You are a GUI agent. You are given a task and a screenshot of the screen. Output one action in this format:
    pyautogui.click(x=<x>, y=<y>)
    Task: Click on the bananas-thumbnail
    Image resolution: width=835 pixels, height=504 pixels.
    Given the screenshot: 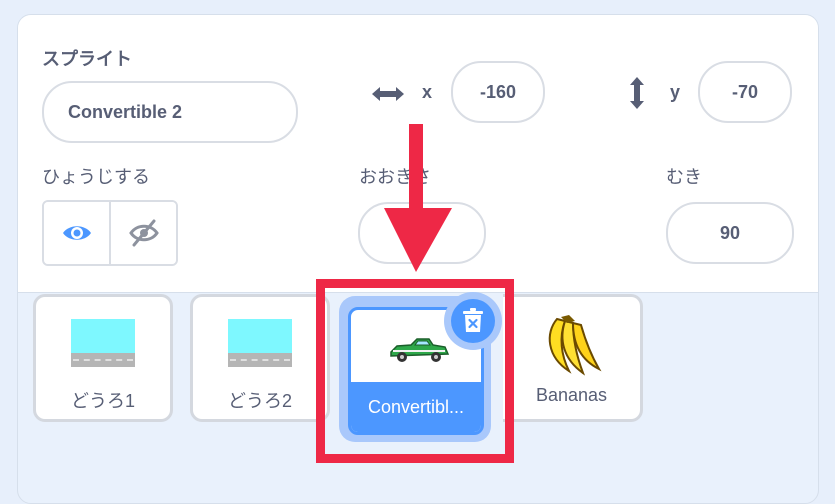 What is the action you would take?
    pyautogui.click(x=575, y=345)
    